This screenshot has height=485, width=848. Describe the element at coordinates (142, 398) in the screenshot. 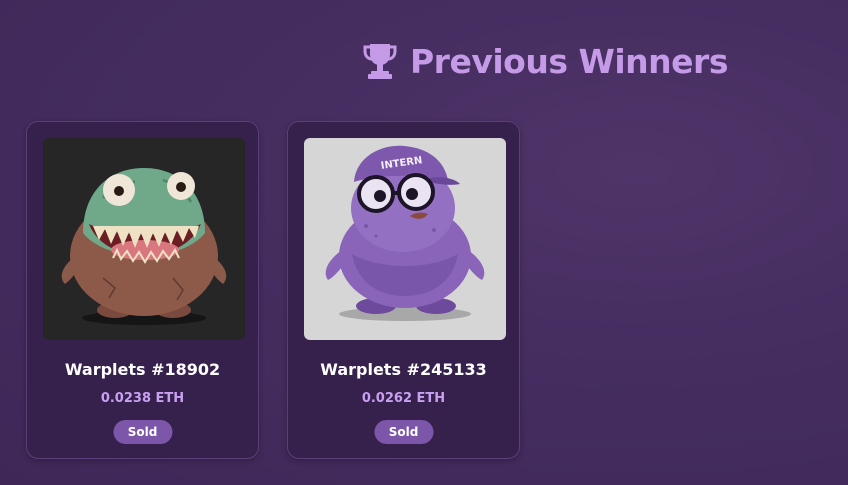

I see `nft-price: 0.0238 ETH` at that location.